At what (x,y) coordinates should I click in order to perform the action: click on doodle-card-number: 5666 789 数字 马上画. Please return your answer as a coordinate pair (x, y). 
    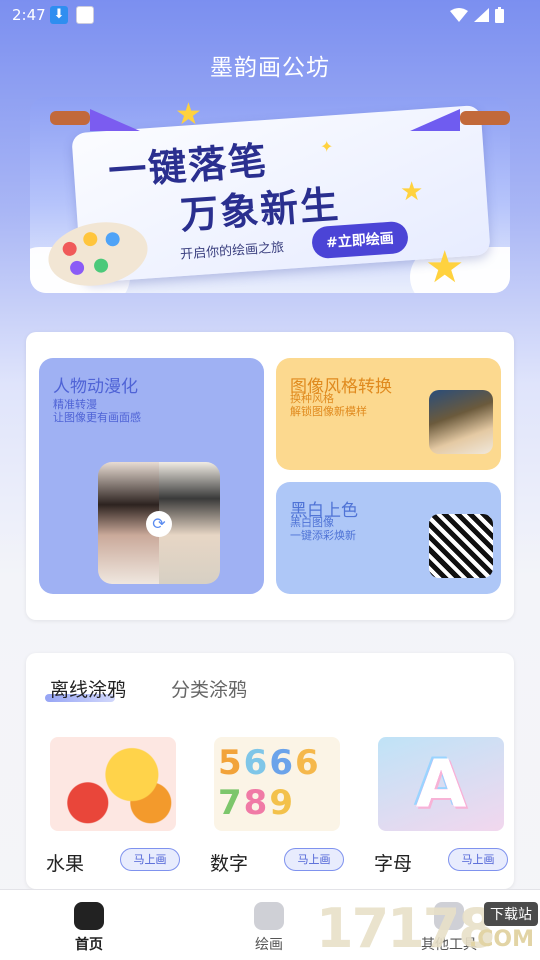
    Looking at the image, I should click on (277, 806).